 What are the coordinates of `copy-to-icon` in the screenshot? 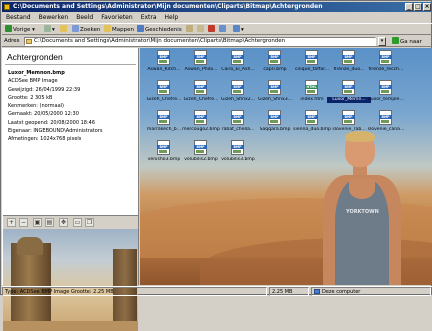 It's located at (200, 28).